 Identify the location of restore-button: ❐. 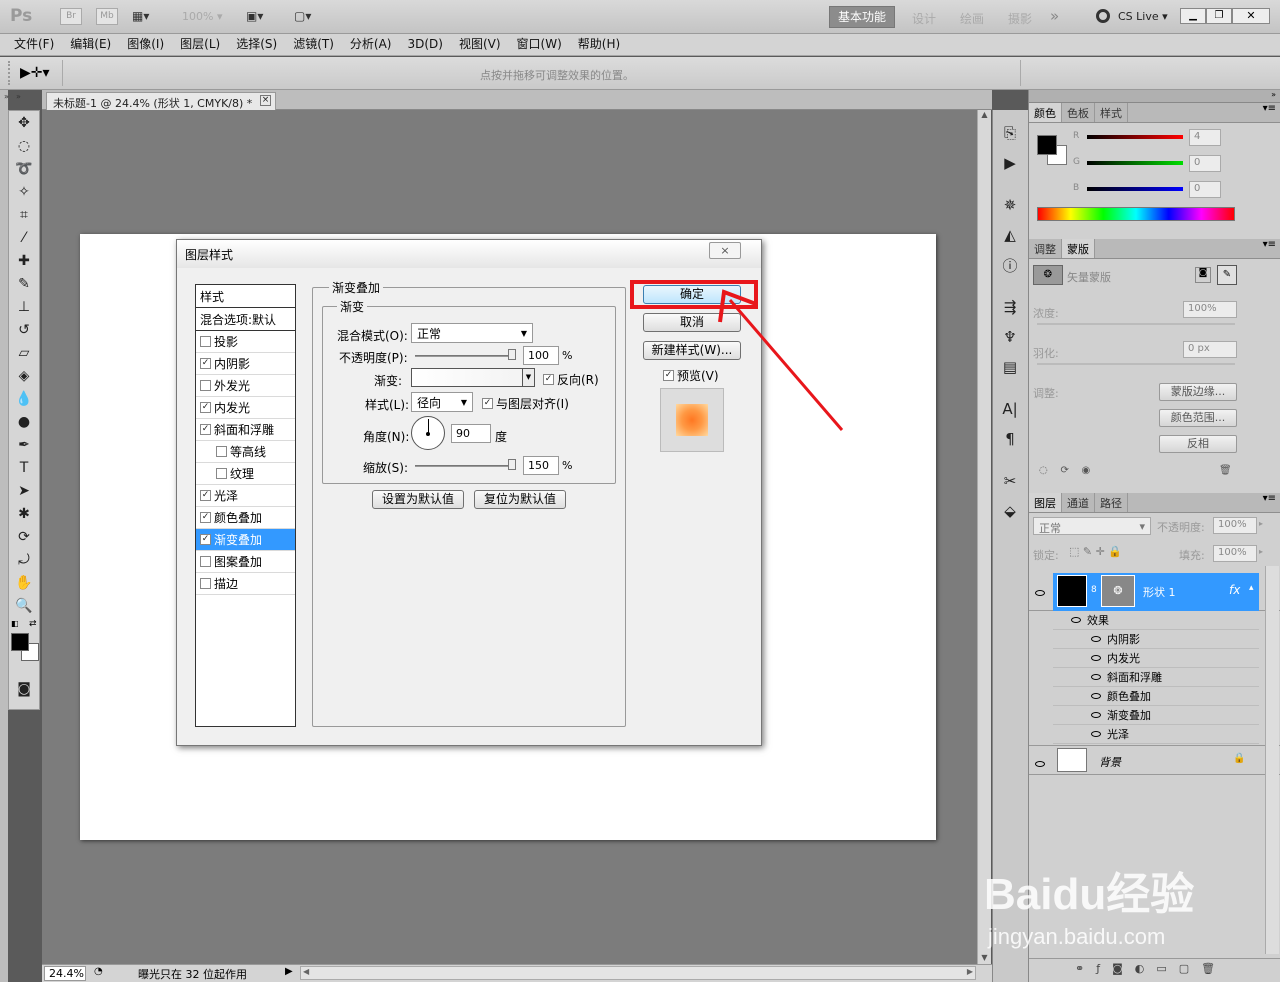
(1219, 16).